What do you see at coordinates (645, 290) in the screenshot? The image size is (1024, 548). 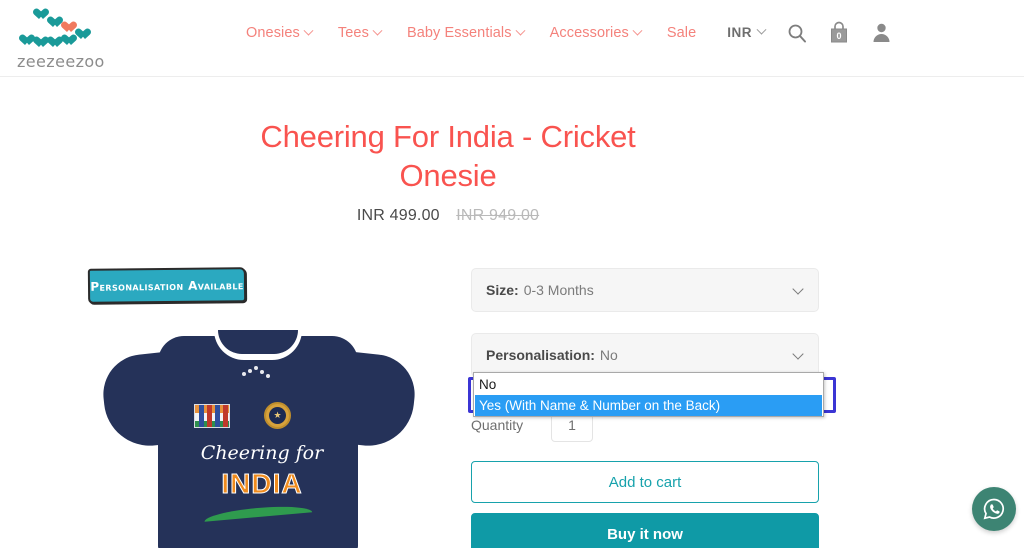 I see `size-select: Size: 0-3 Months` at bounding box center [645, 290].